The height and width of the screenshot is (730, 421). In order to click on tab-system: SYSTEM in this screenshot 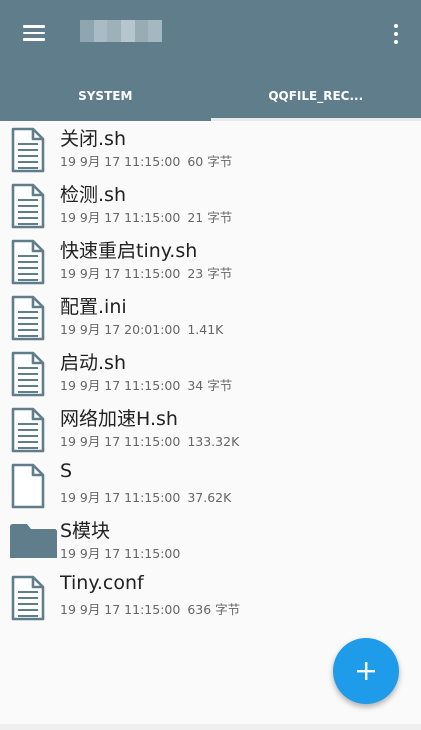, I will do `click(105, 95)`.